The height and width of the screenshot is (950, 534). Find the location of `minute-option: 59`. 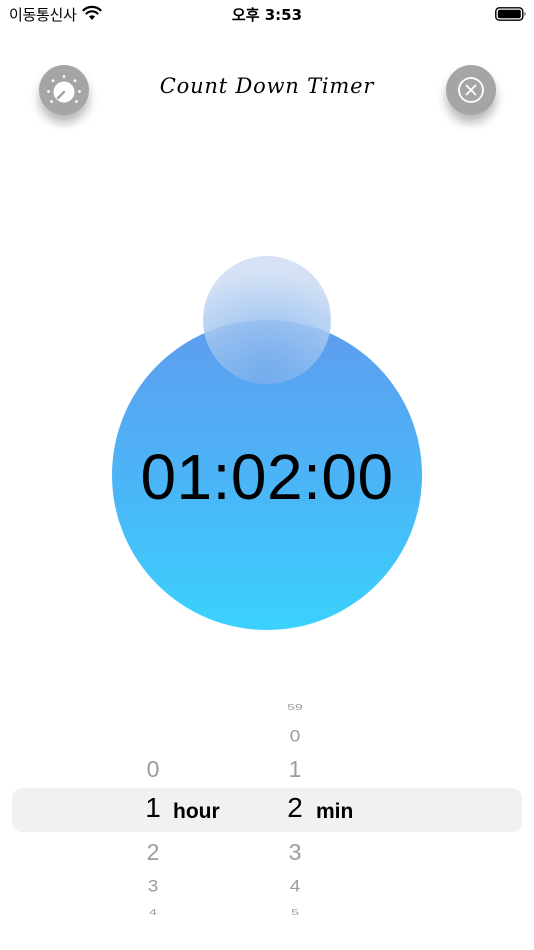

minute-option: 59 is located at coordinates (295, 707).